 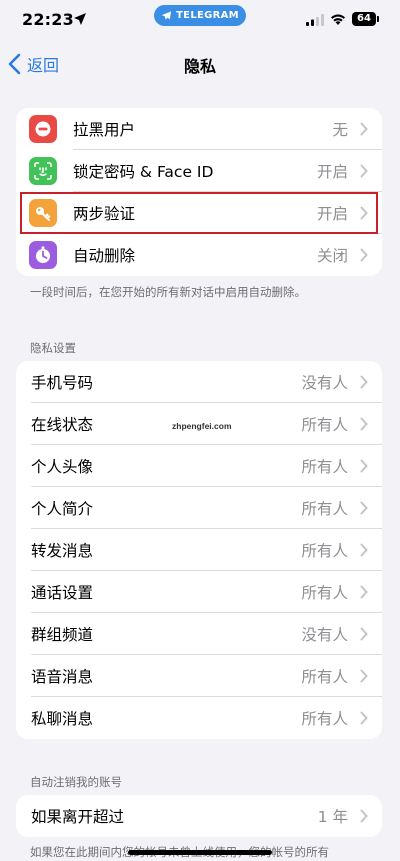 I want to click on privacy-row-voice-messages: 语音消息 所有人, so click(x=199, y=676).